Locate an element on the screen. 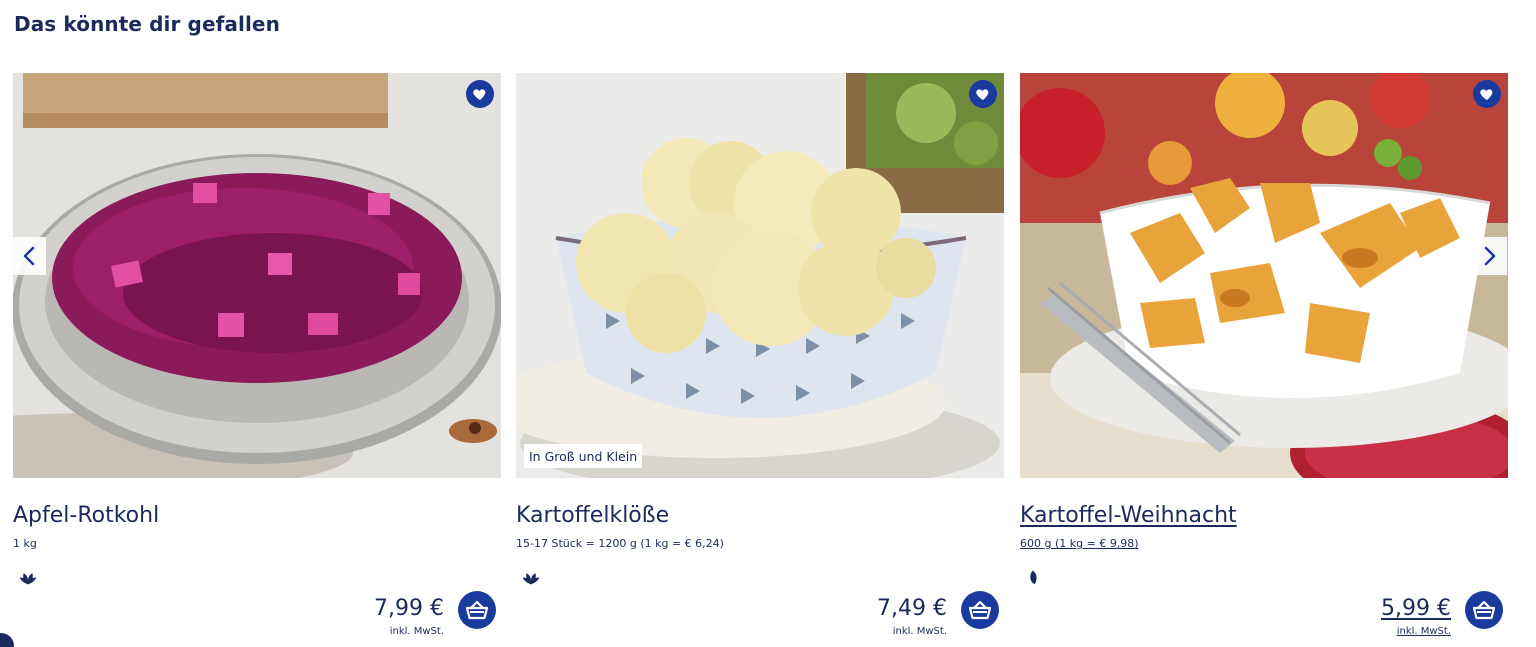  product-quantity: 15-17 Stück = 1200 g (1 kg = € 6,24) is located at coordinates (620, 543).